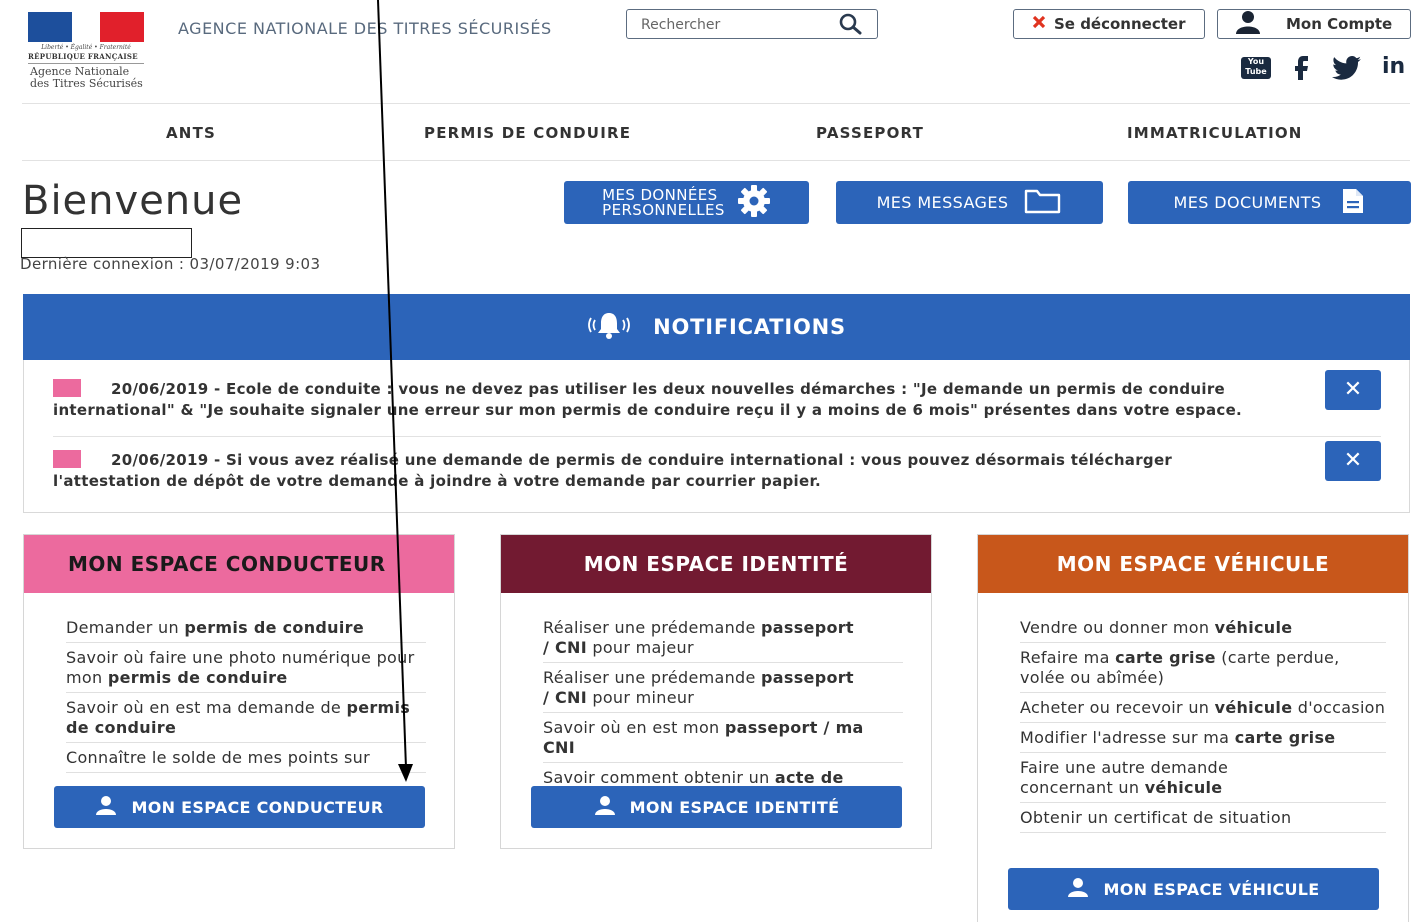 This screenshot has width=1426, height=922. What do you see at coordinates (365, 28) in the screenshot?
I see `agency-title: AGENCE NATIONALE DES TITRES SÉCURISÉS` at bounding box center [365, 28].